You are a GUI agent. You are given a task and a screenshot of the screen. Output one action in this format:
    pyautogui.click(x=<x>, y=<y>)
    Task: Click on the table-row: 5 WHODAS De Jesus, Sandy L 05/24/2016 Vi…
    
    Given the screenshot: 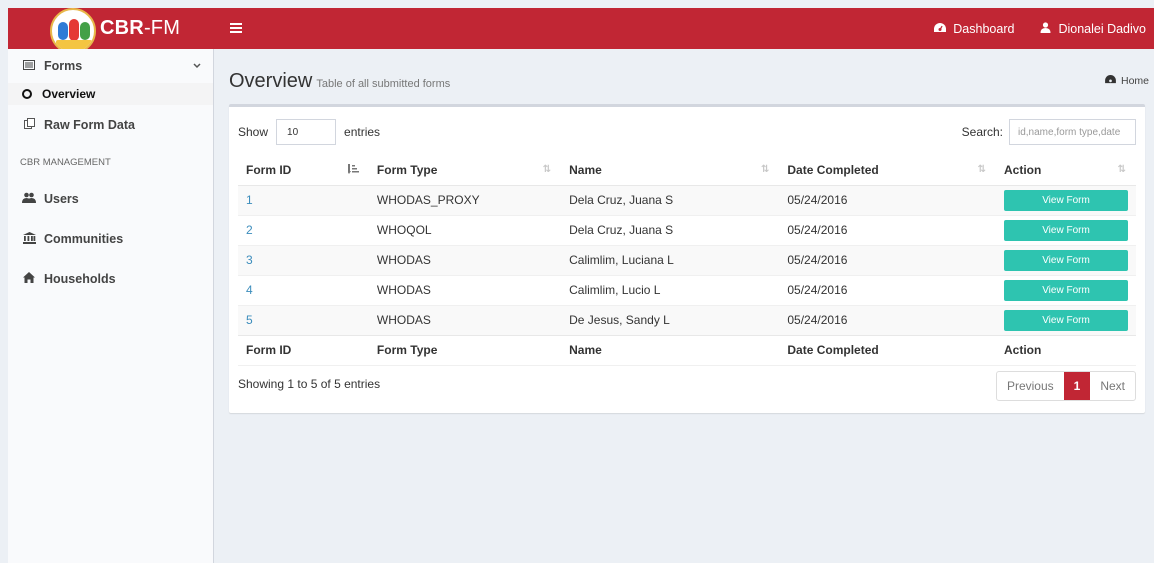 What is the action you would take?
    pyautogui.click(x=687, y=319)
    